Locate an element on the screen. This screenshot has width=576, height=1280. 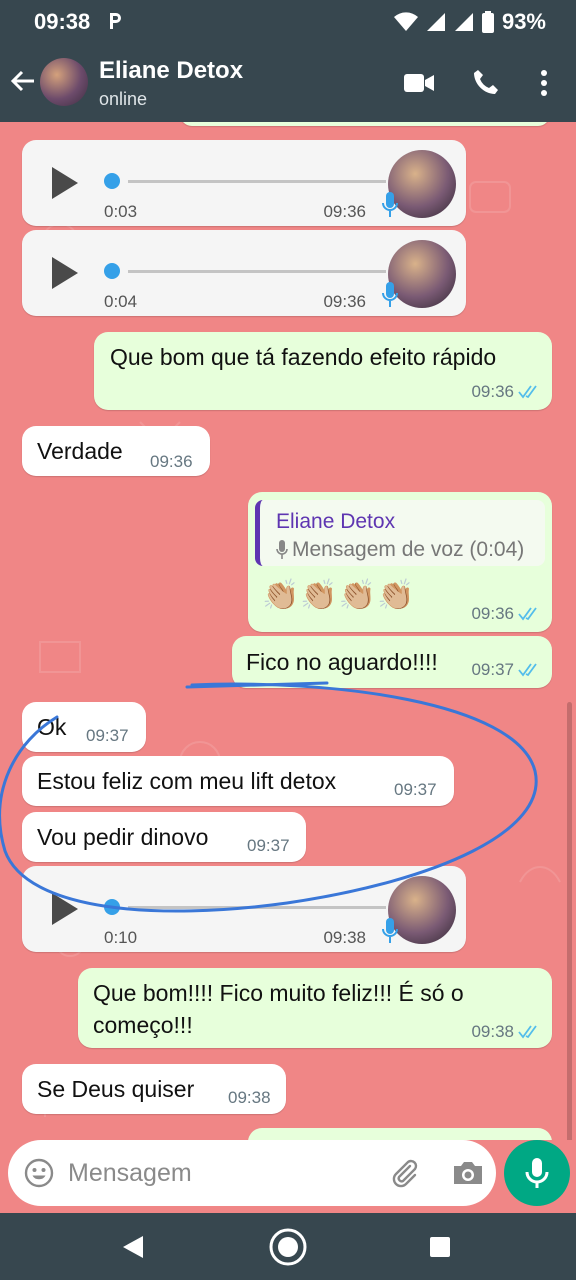
incoming-message: Vou pedir dinovo 09:37 is located at coordinates (164, 837).